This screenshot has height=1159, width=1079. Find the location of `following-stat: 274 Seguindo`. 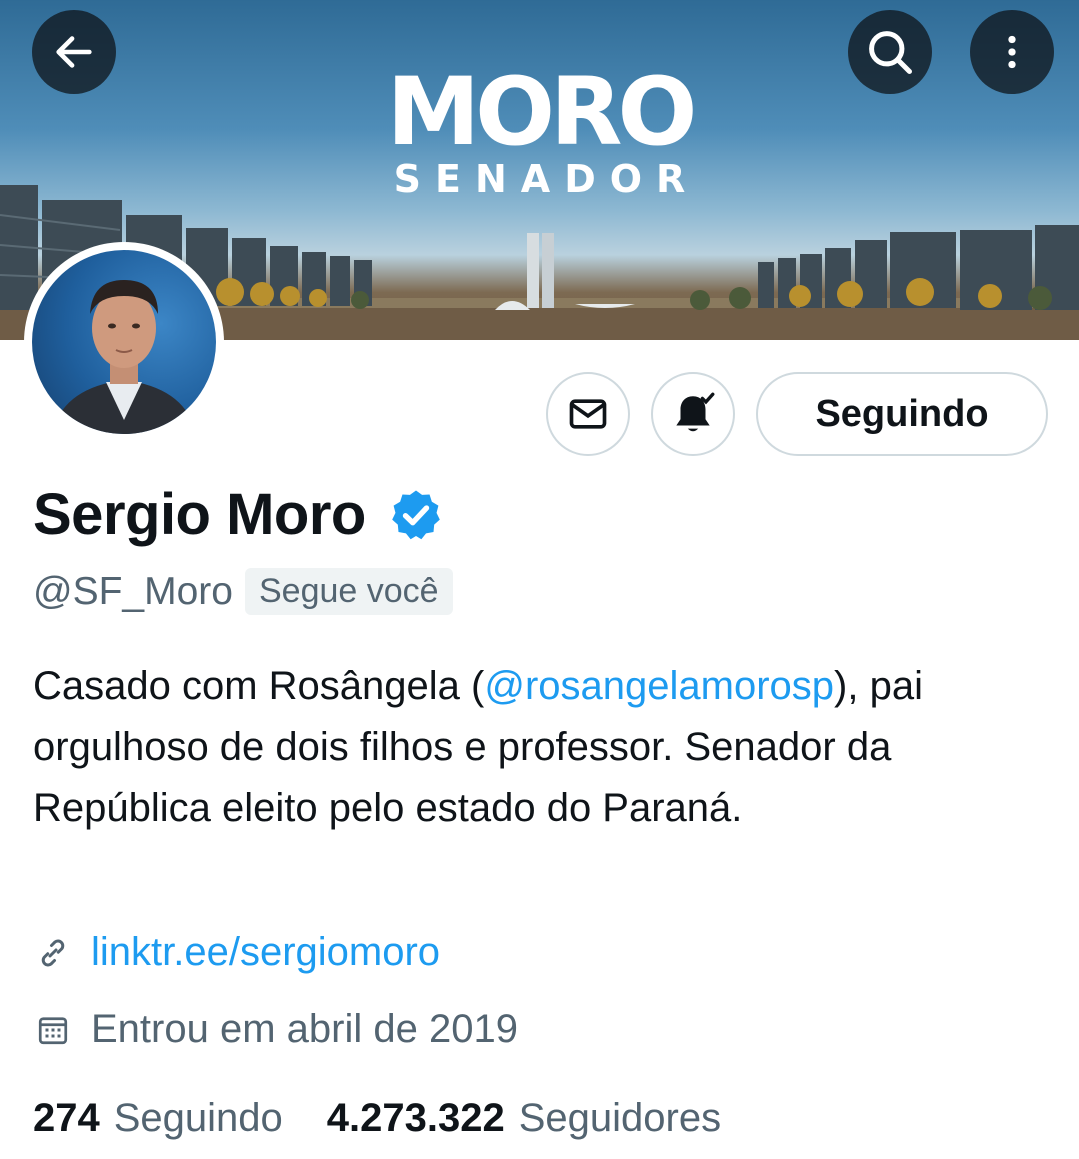

following-stat: 274 Seguindo is located at coordinates (158, 1118).